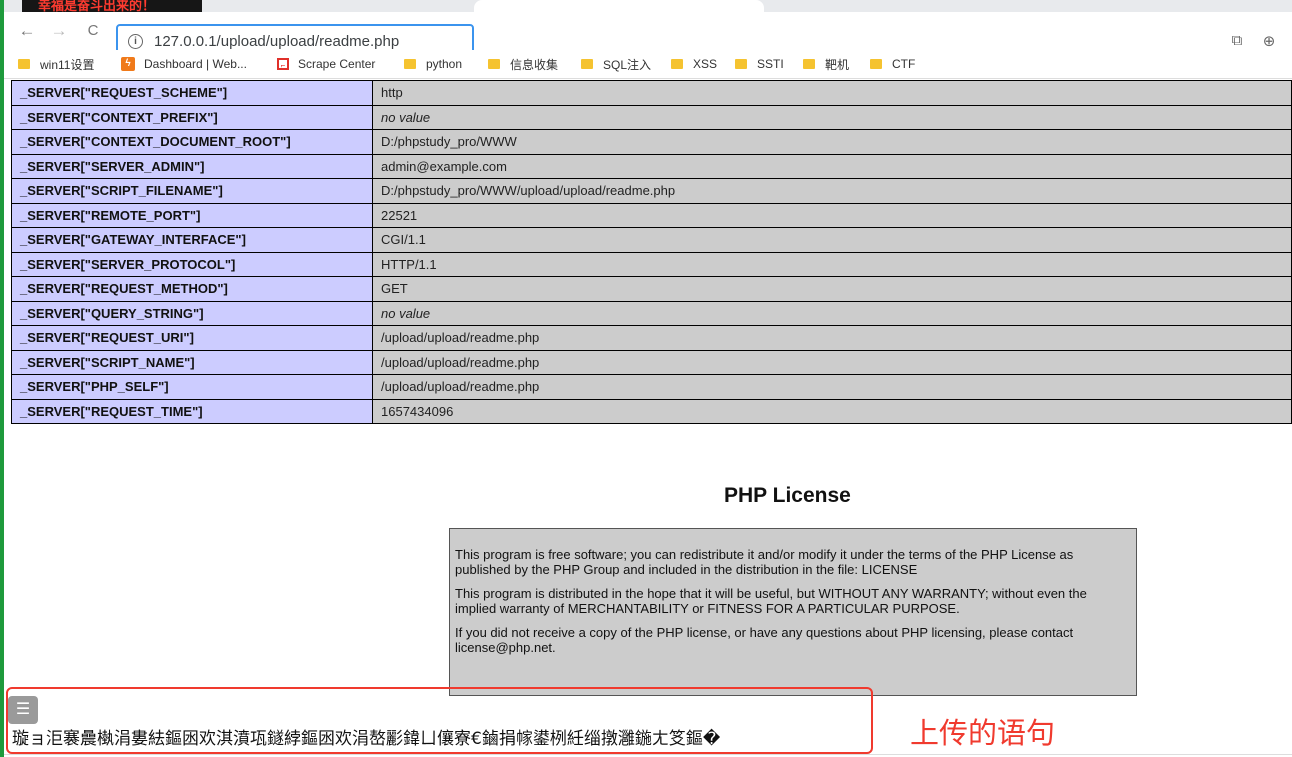  What do you see at coordinates (192, 191) in the screenshot?
I see `server-key: _SERVER["SCRIPT_FILENAME"]` at bounding box center [192, 191].